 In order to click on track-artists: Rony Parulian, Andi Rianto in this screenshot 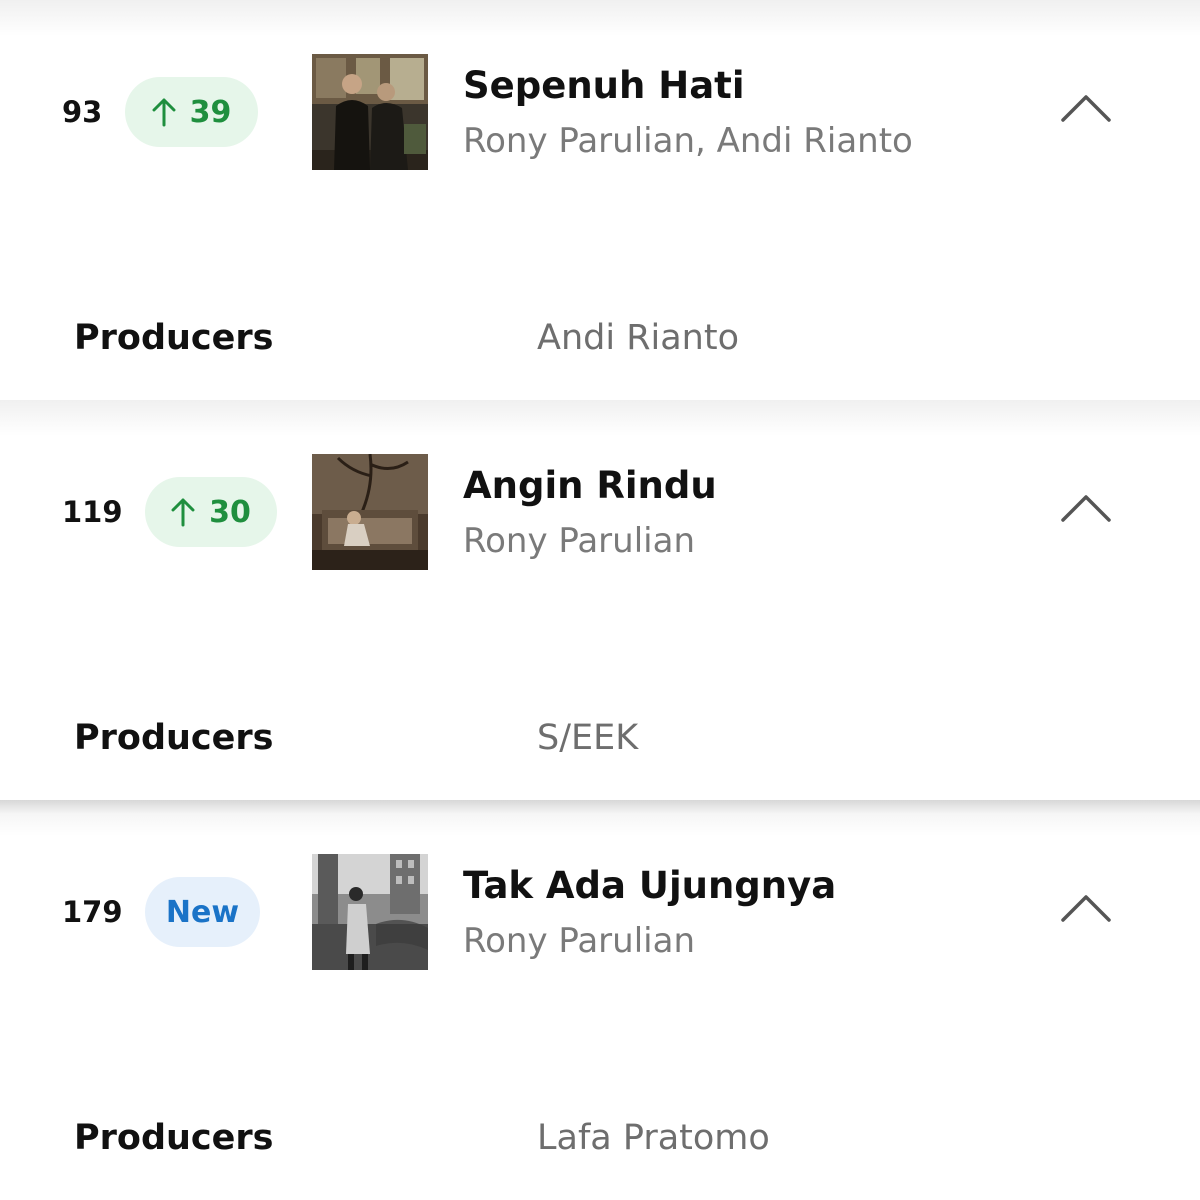, I will do `click(688, 141)`.